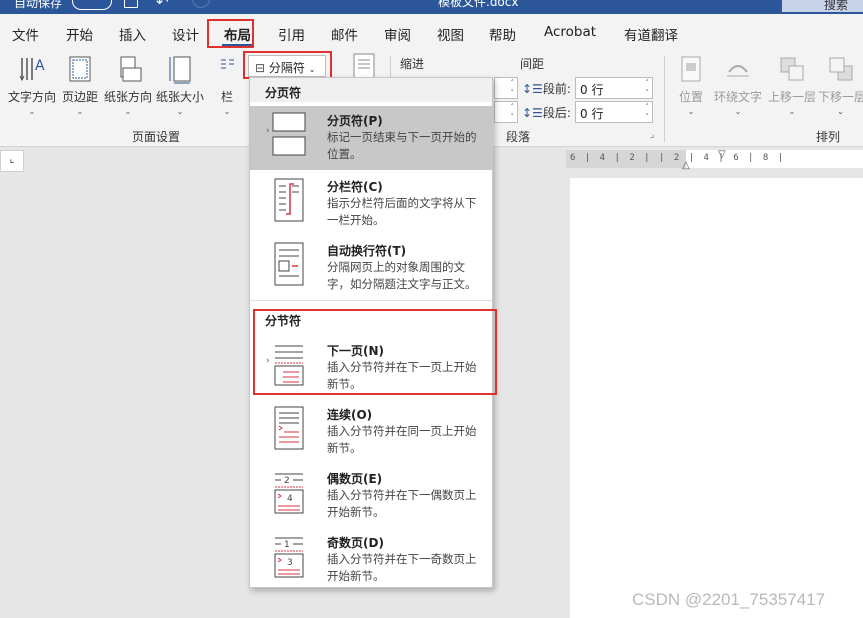 The width and height of the screenshot is (863, 618). What do you see at coordinates (350, 415) in the screenshot?
I see `continuous-title: 连续(O)` at bounding box center [350, 415].